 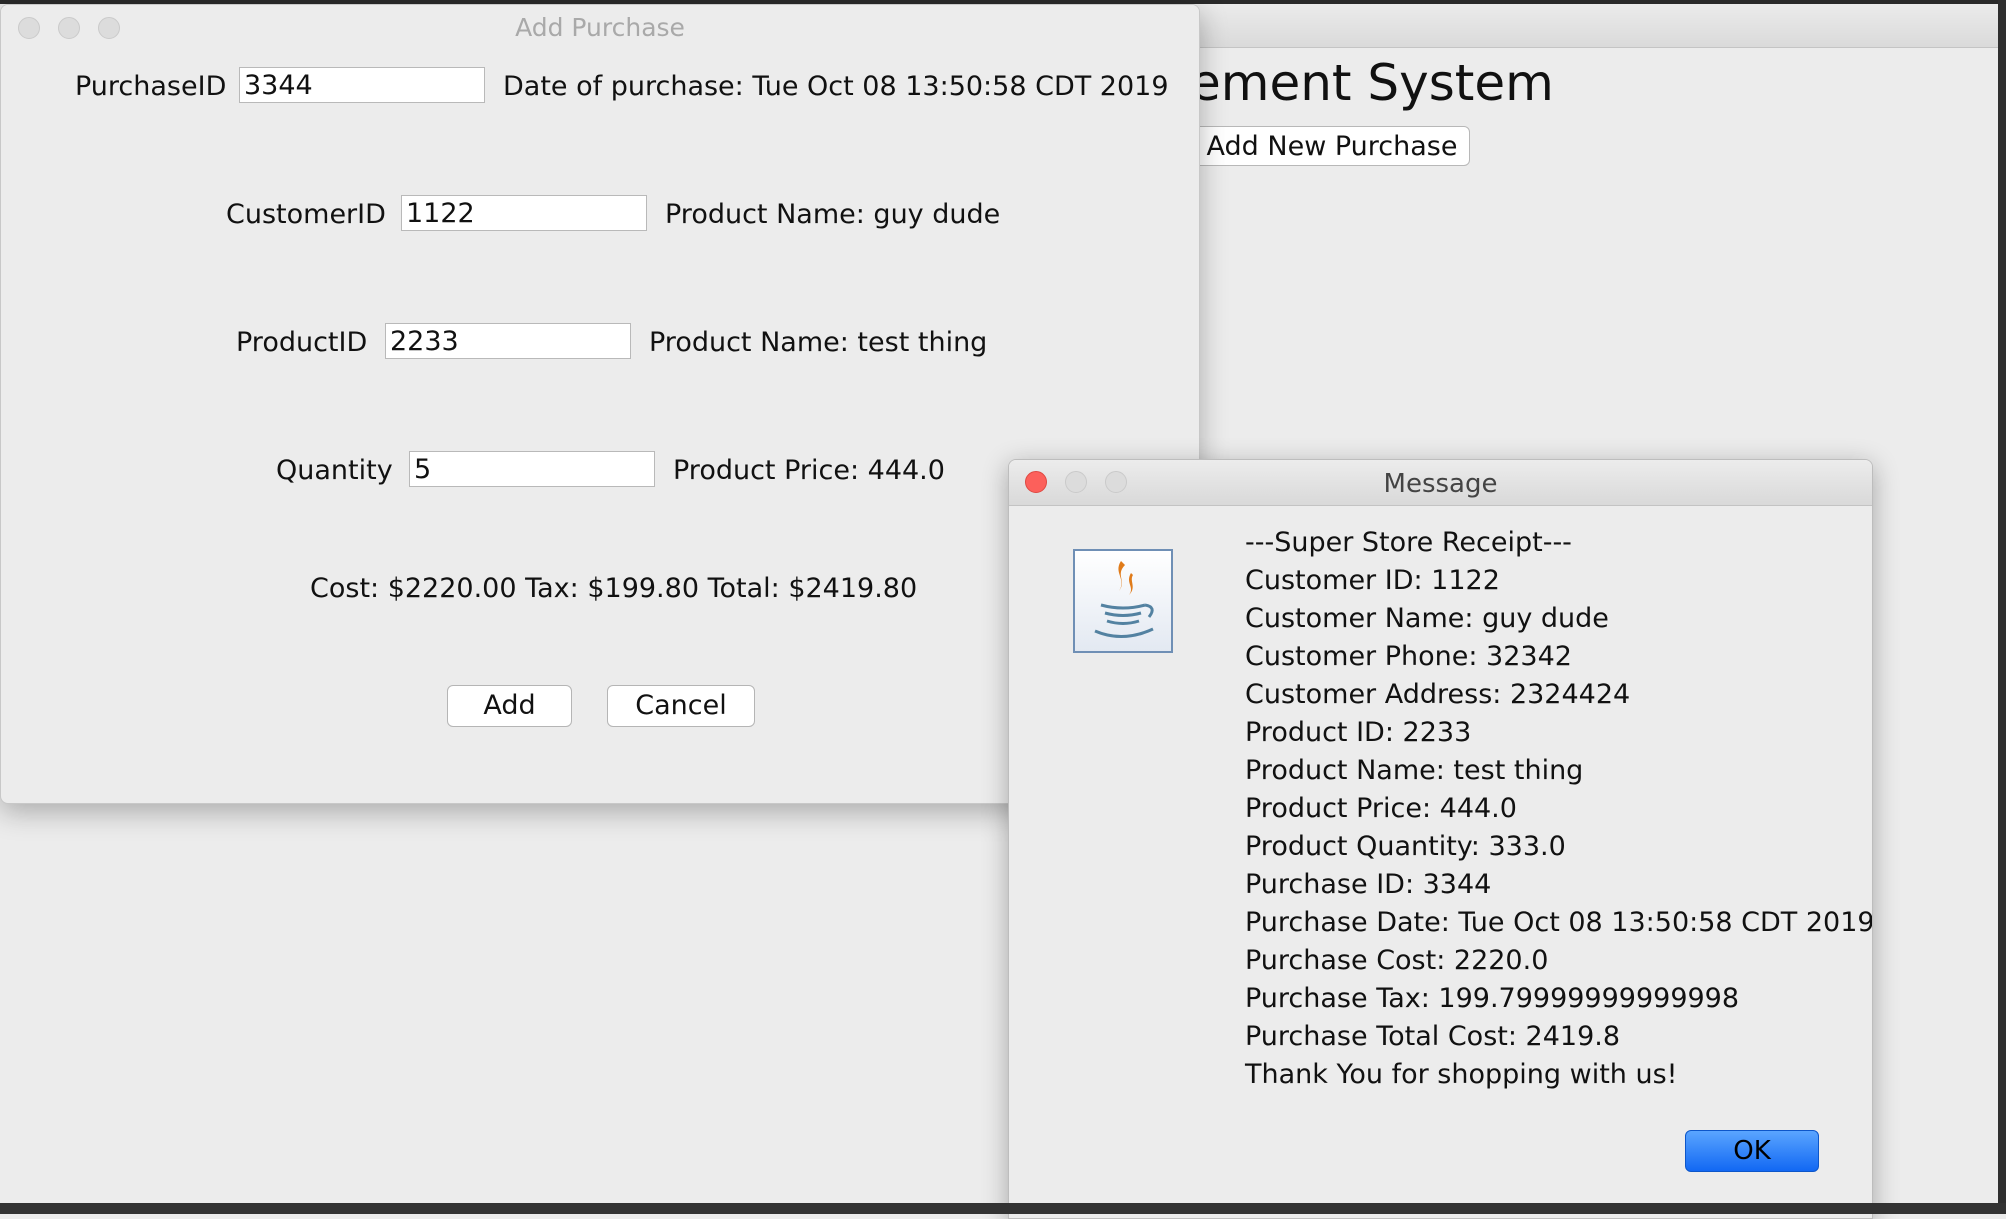 I want to click on add-new-purchase-button: Add New Purchase, so click(x=1332, y=146).